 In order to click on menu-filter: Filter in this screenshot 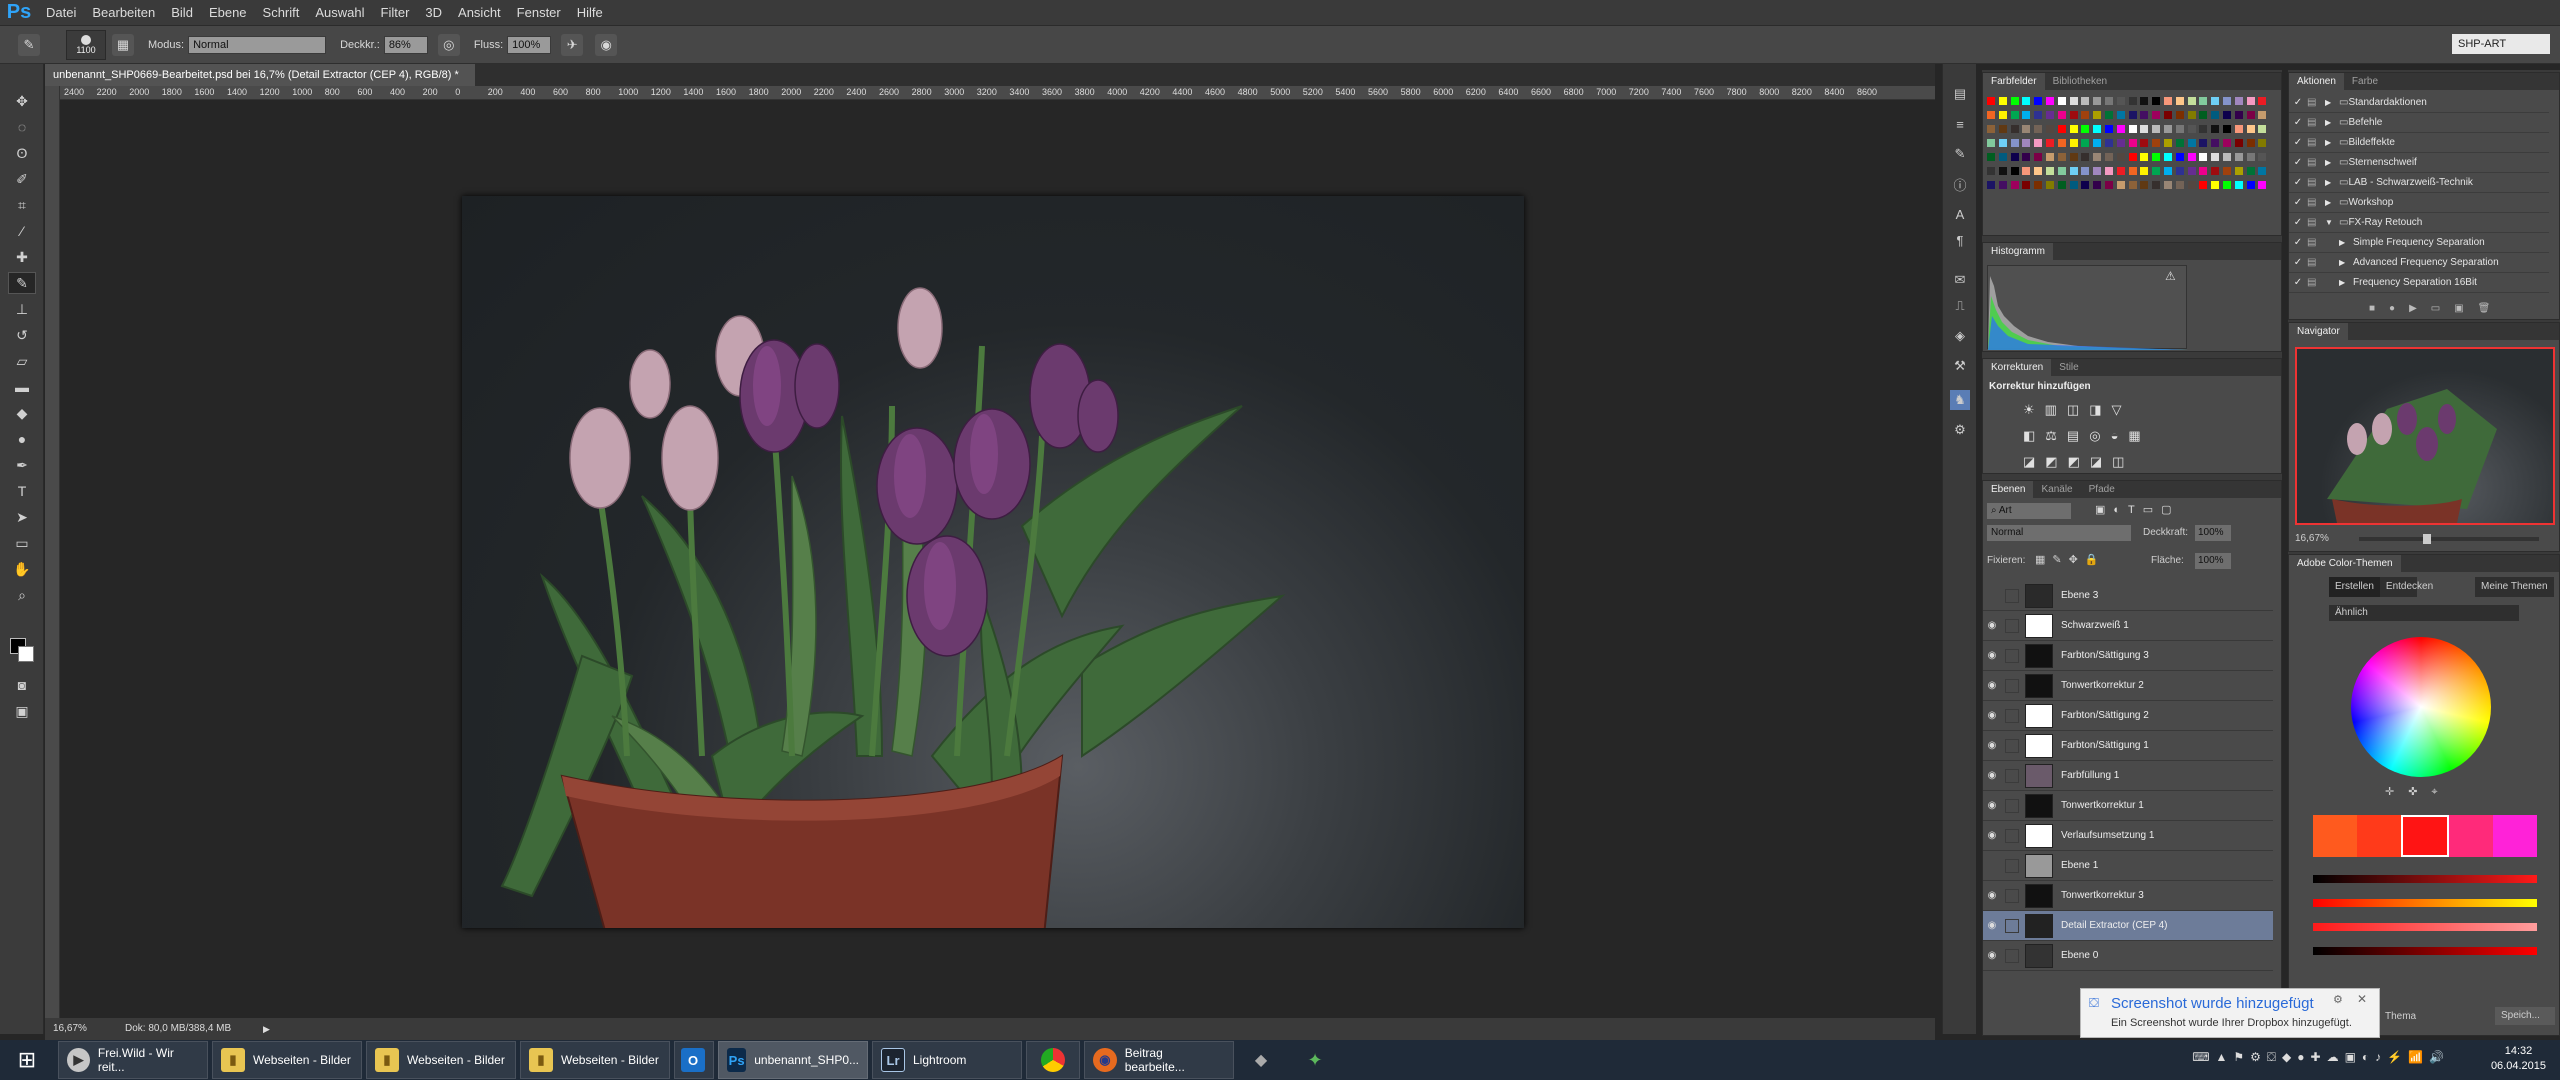, I will do `click(395, 13)`.